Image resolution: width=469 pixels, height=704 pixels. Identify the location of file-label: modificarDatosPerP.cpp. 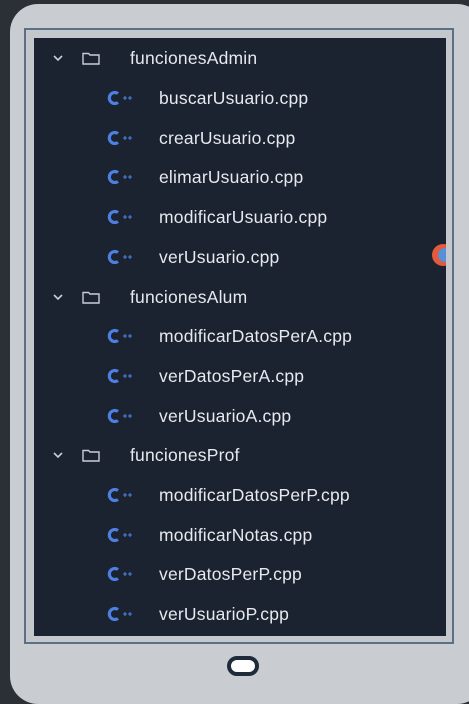
(254, 494).